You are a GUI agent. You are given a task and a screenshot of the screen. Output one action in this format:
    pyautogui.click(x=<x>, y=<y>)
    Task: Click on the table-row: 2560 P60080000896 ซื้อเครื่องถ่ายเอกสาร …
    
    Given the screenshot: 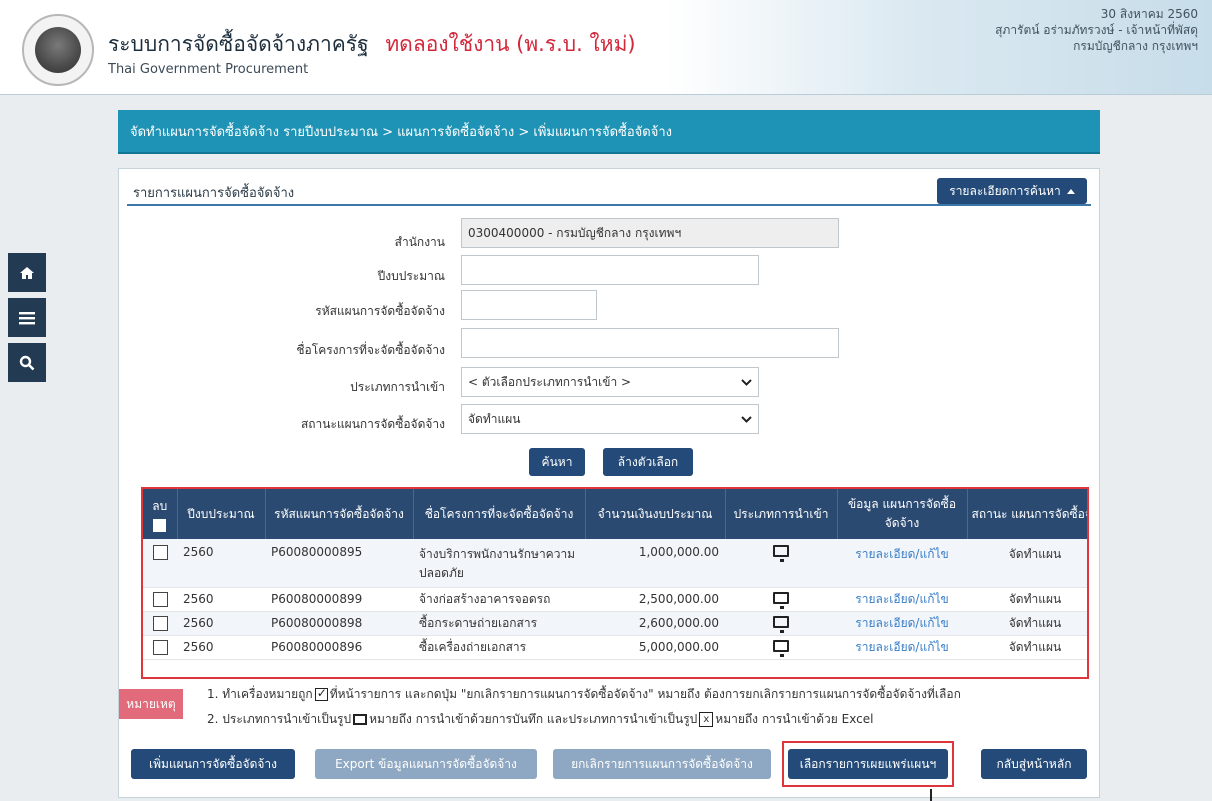 What is the action you would take?
    pyautogui.click(x=615, y=647)
    